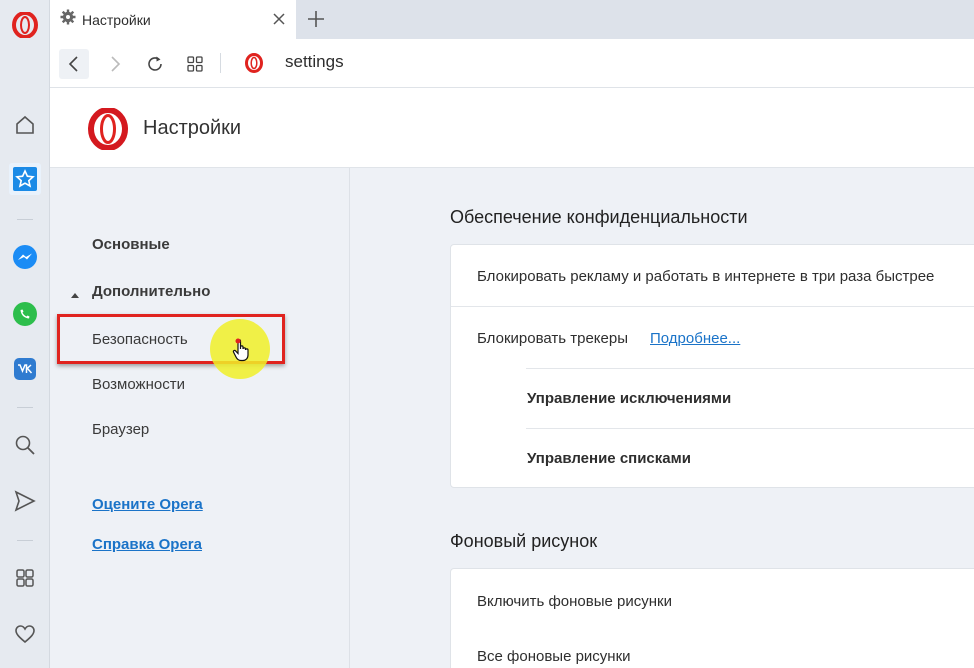 This screenshot has width=974, height=668. What do you see at coordinates (25, 634) in the screenshot?
I see `heart-icon` at bounding box center [25, 634].